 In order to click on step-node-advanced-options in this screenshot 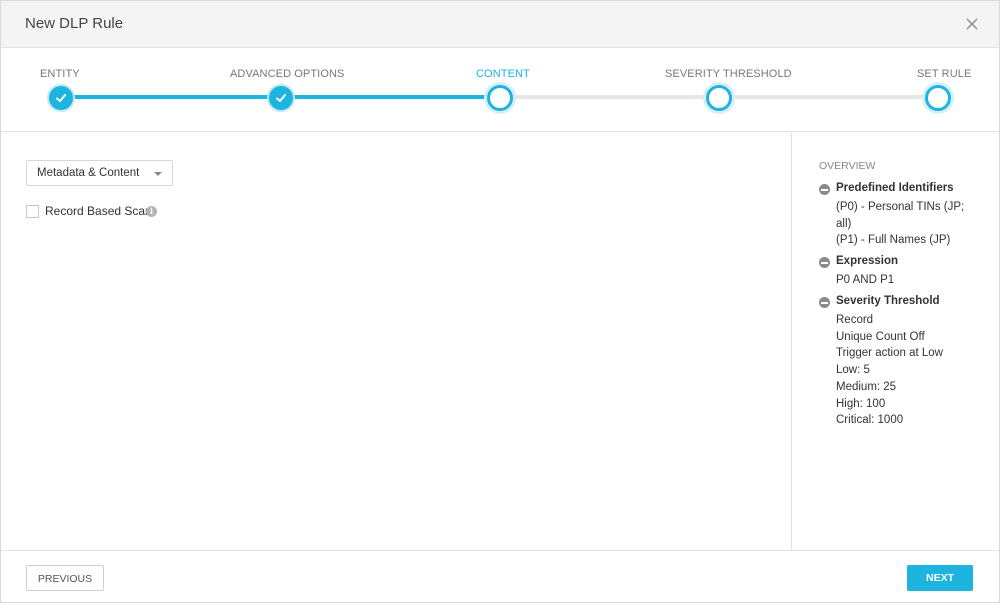, I will do `click(281, 98)`.